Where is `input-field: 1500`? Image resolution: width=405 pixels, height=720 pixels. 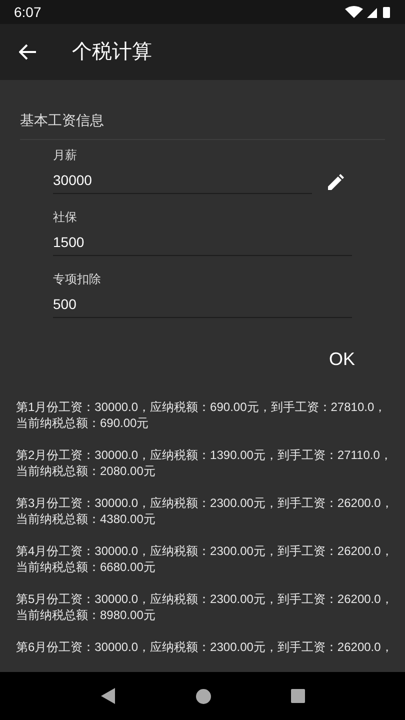 input-field: 1500 is located at coordinates (202, 242).